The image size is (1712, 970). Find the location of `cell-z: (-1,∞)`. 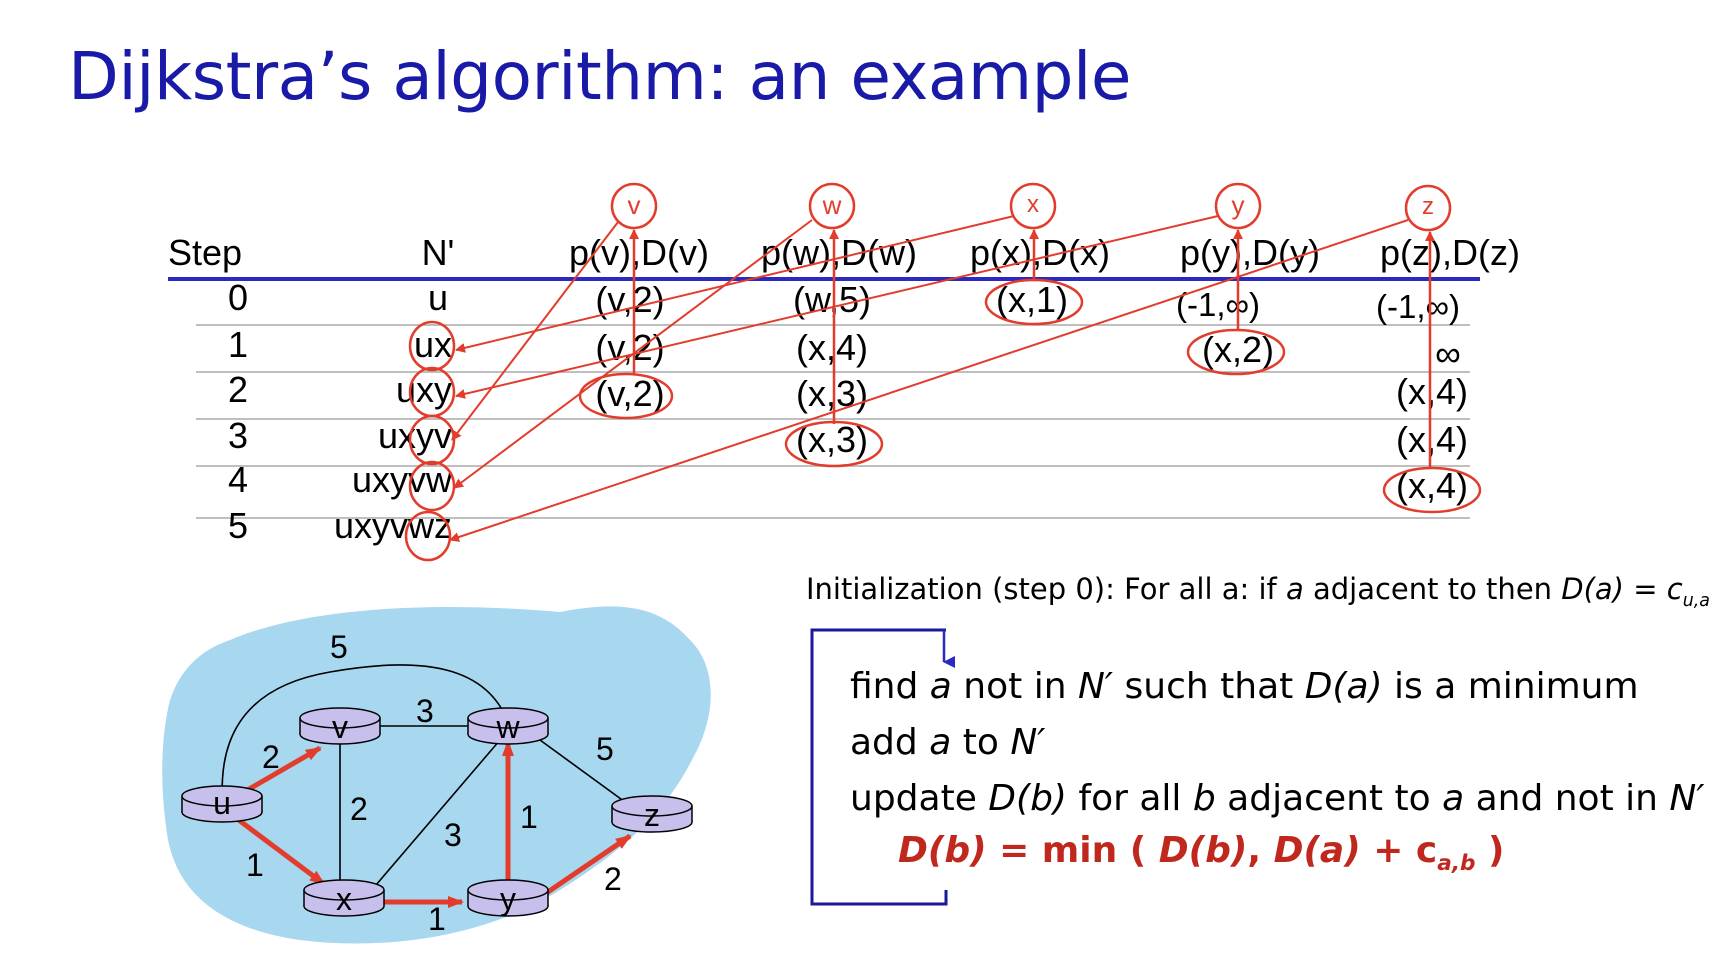

cell-z: (-1,∞) is located at coordinates (1418, 306).